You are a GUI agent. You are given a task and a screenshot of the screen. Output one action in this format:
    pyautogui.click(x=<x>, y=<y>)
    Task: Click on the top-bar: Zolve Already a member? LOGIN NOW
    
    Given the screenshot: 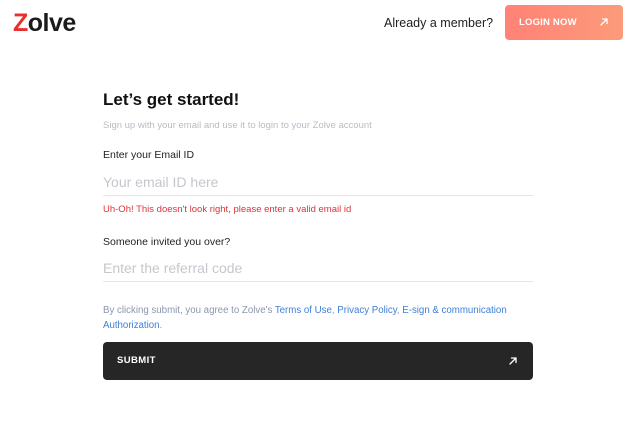 What is the action you would take?
    pyautogui.click(x=320, y=23)
    